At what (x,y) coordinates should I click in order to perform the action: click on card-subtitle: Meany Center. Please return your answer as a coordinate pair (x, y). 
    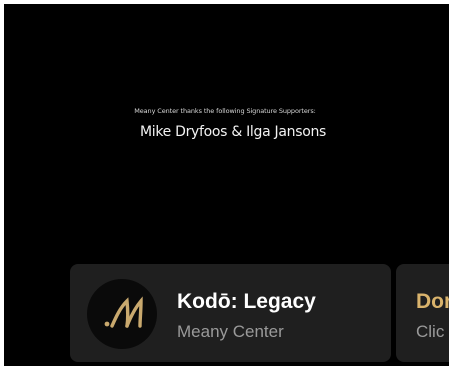
    Looking at the image, I should click on (230, 331).